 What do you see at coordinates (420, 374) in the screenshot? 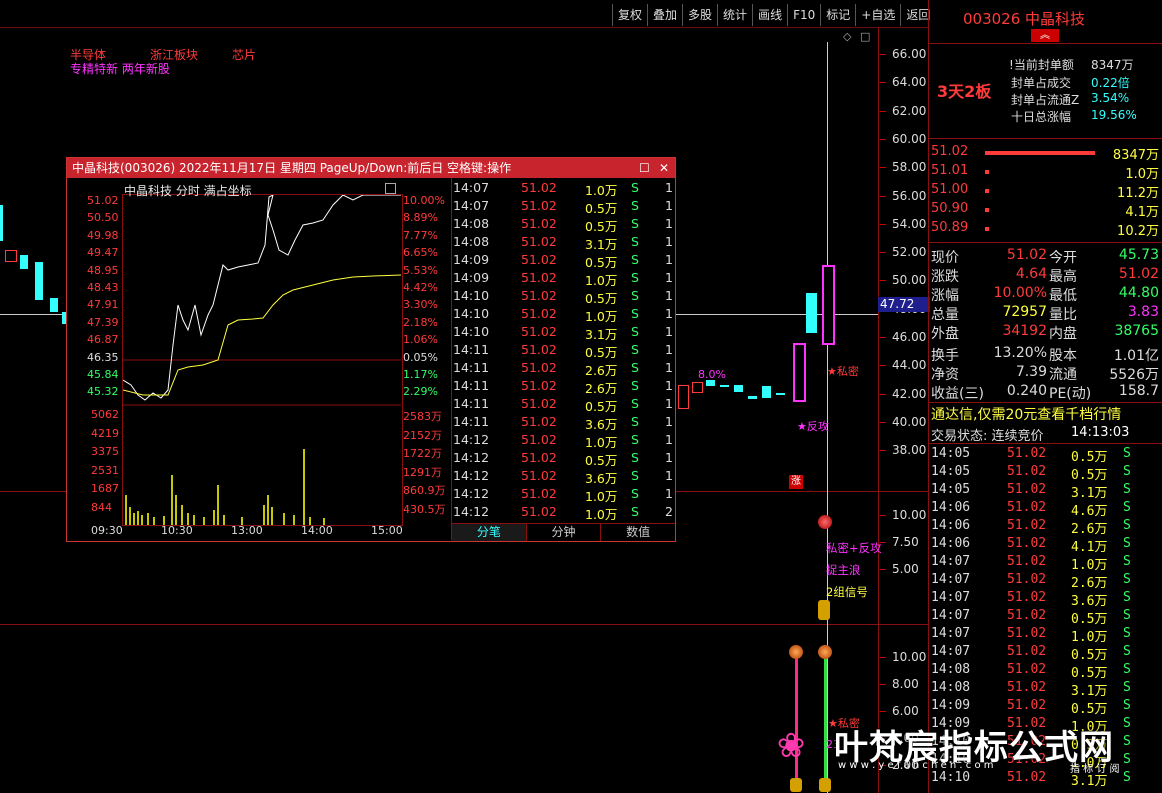
I see `pct-tick: 1.17%` at bounding box center [420, 374].